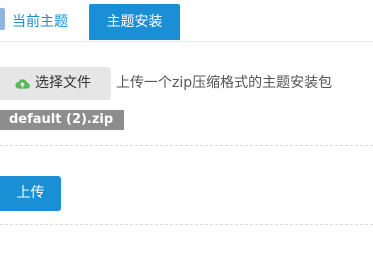 The width and height of the screenshot is (373, 262). What do you see at coordinates (63, 83) in the screenshot?
I see `choose-file-label: 选择文件` at bounding box center [63, 83].